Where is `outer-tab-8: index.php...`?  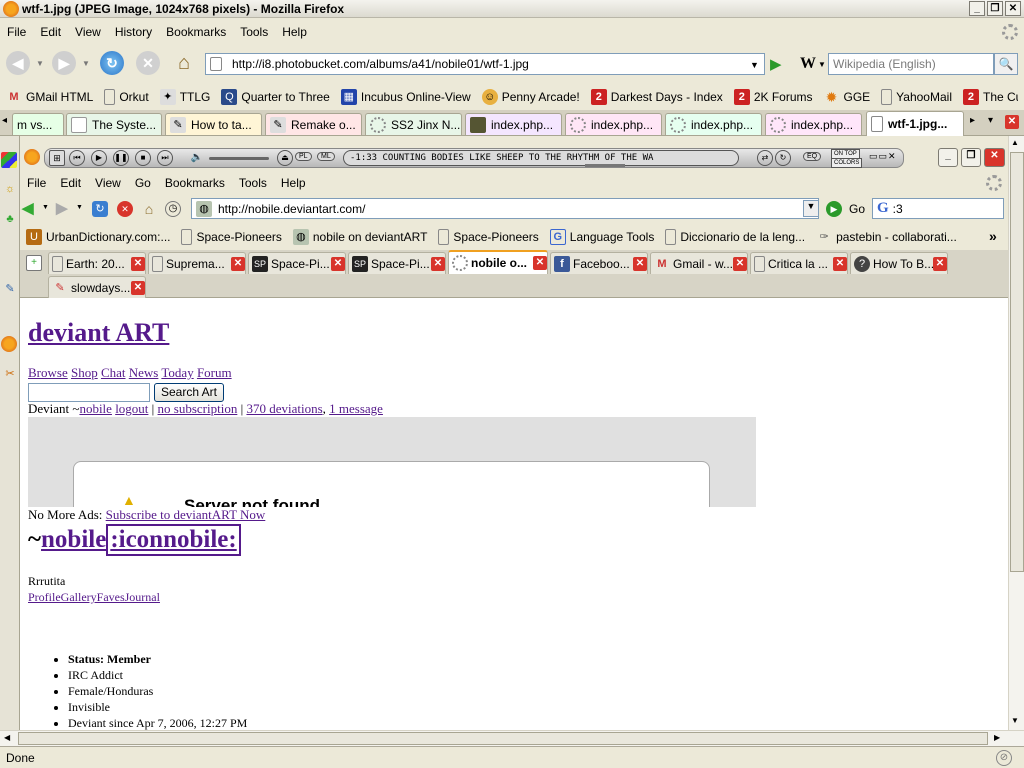 outer-tab-8: index.php... is located at coordinates (713, 124).